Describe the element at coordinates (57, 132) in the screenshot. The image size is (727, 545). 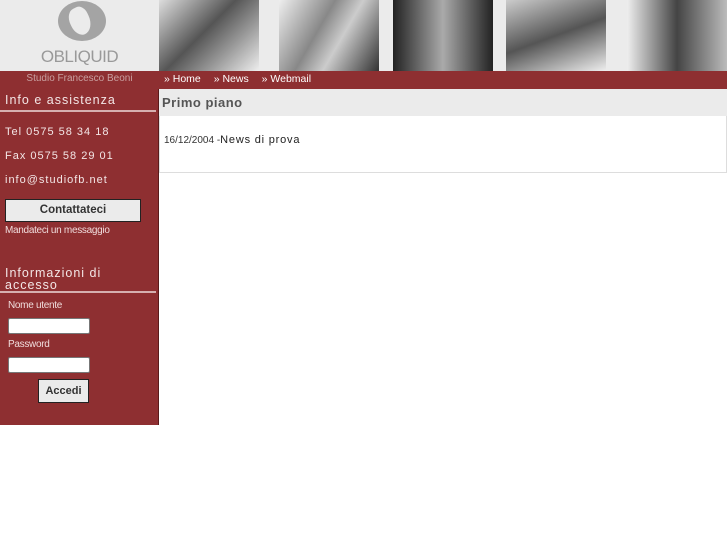
I see `tel: Tel 0575 58 34 18` at that location.